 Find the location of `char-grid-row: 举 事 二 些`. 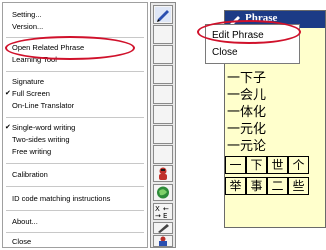

char-grid-row: 举 事 二 些 is located at coordinates (275, 186).